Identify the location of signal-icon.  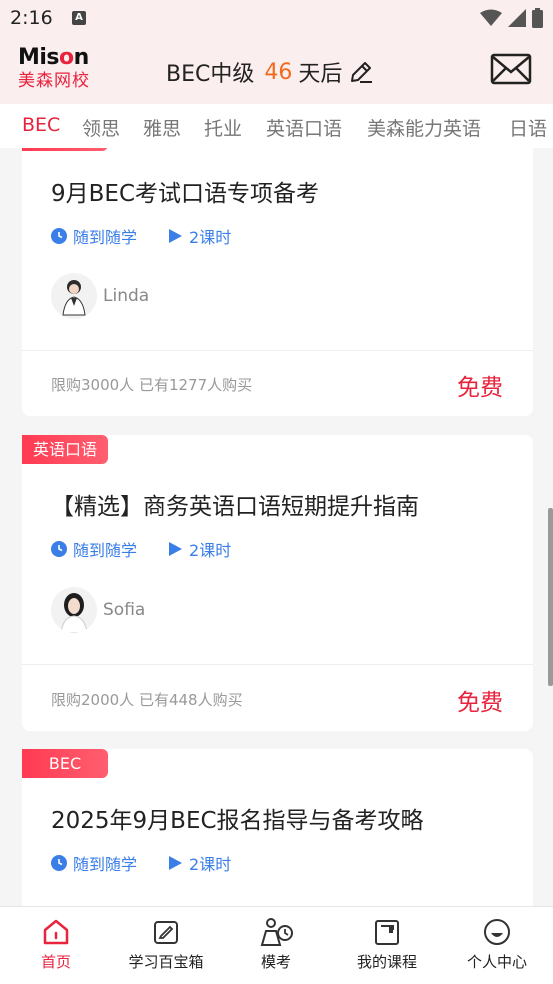
(517, 18).